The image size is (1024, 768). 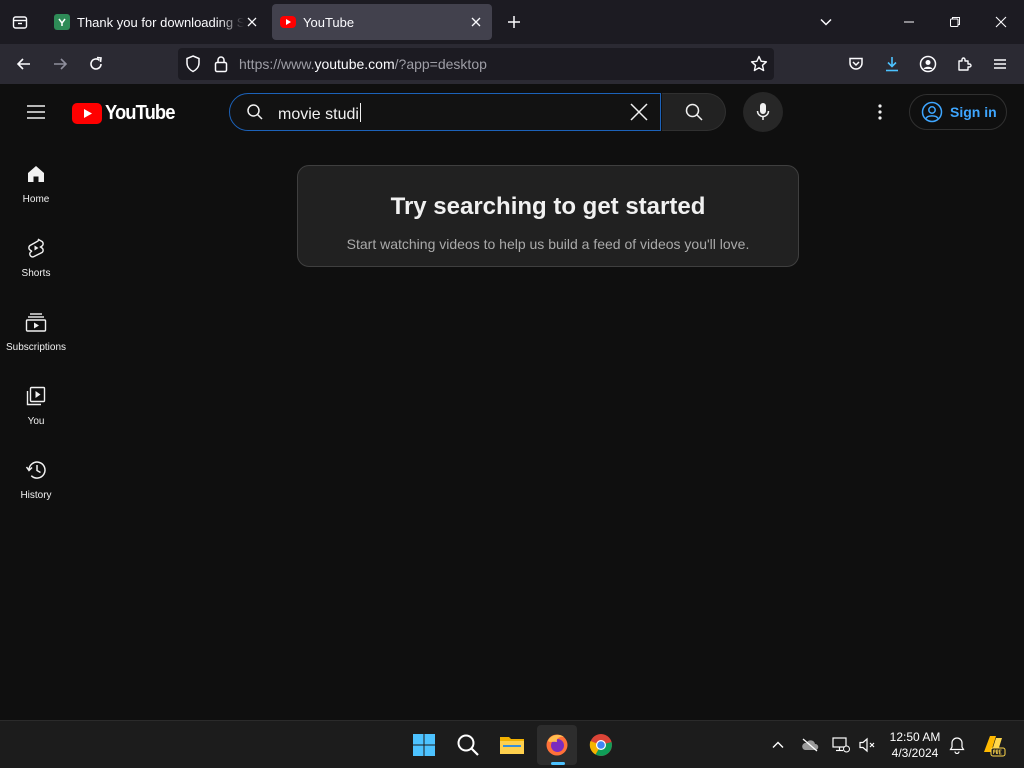 I want to click on text-caret, so click(x=360, y=112).